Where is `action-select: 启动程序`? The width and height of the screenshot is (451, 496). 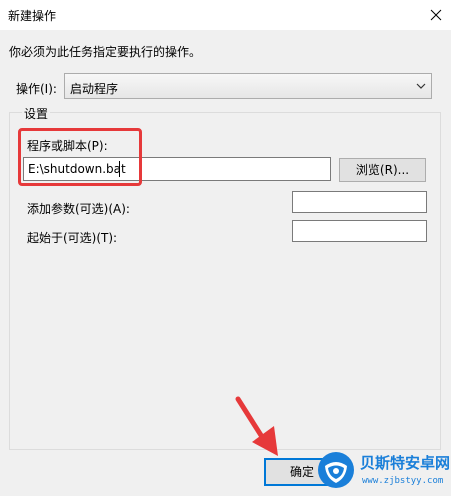 action-select: 启动程序 is located at coordinates (248, 86).